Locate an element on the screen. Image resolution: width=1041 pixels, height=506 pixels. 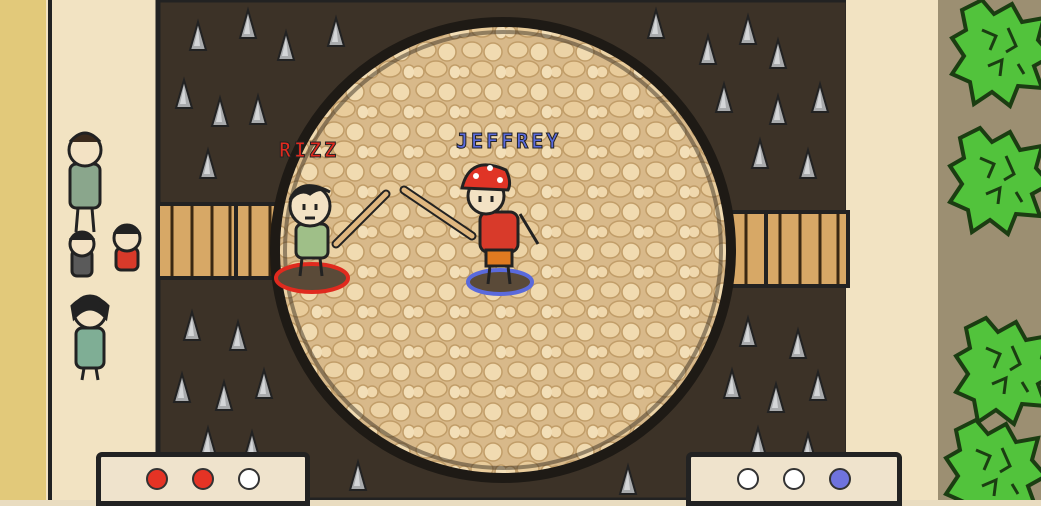
right-walkway is located at coordinates (896, 250).